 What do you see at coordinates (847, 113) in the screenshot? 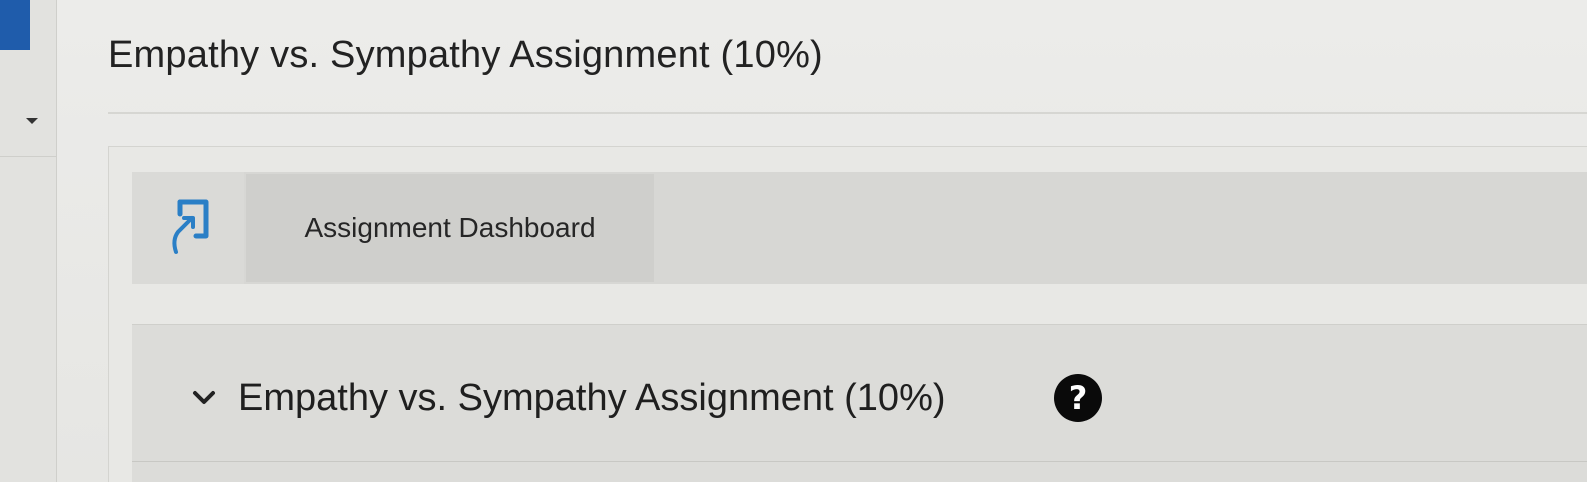
I see `title-divider` at bounding box center [847, 113].